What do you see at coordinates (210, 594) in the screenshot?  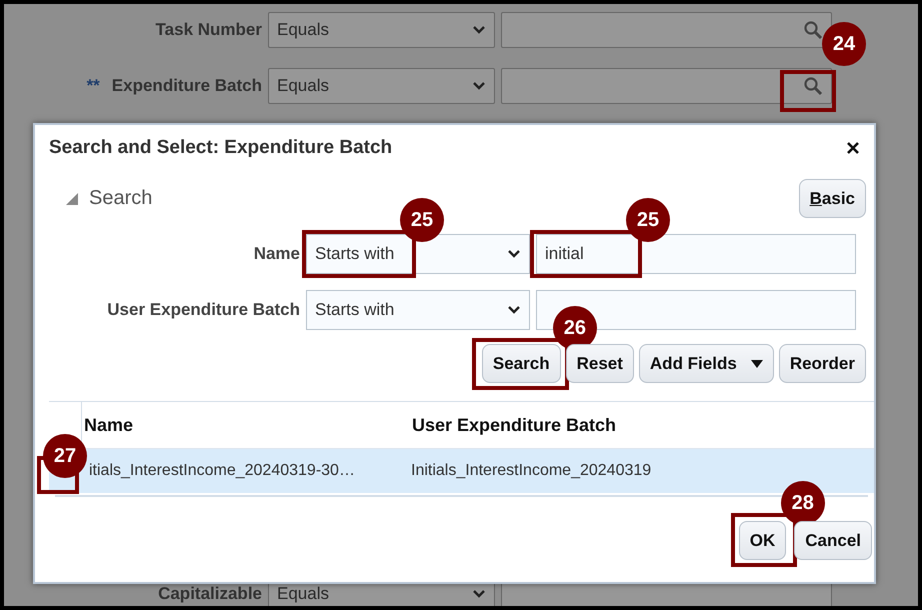 I see `field-label: Capitalizable` at bounding box center [210, 594].